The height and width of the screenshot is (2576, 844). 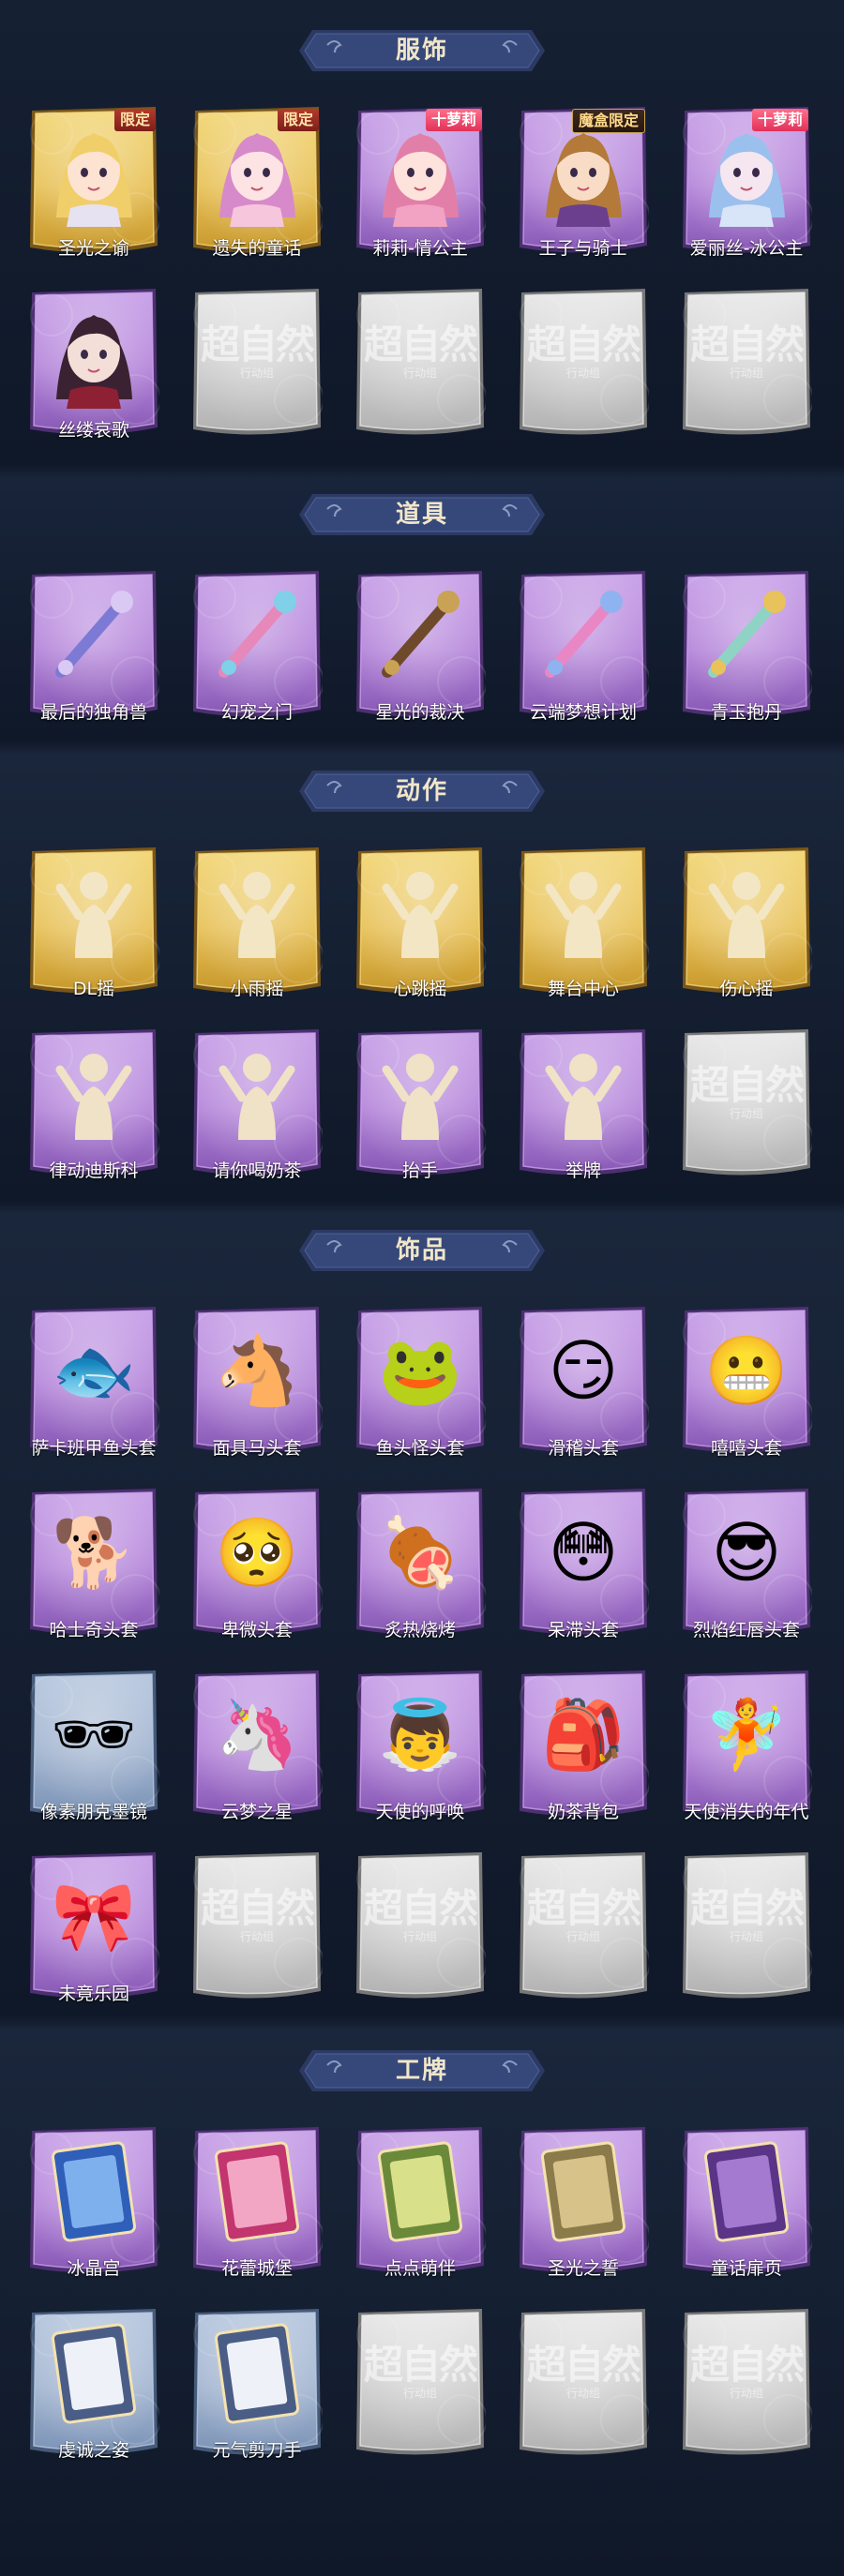 I want to click on humble-face-mask-icon-glyph: 🥺, so click(x=257, y=1553).